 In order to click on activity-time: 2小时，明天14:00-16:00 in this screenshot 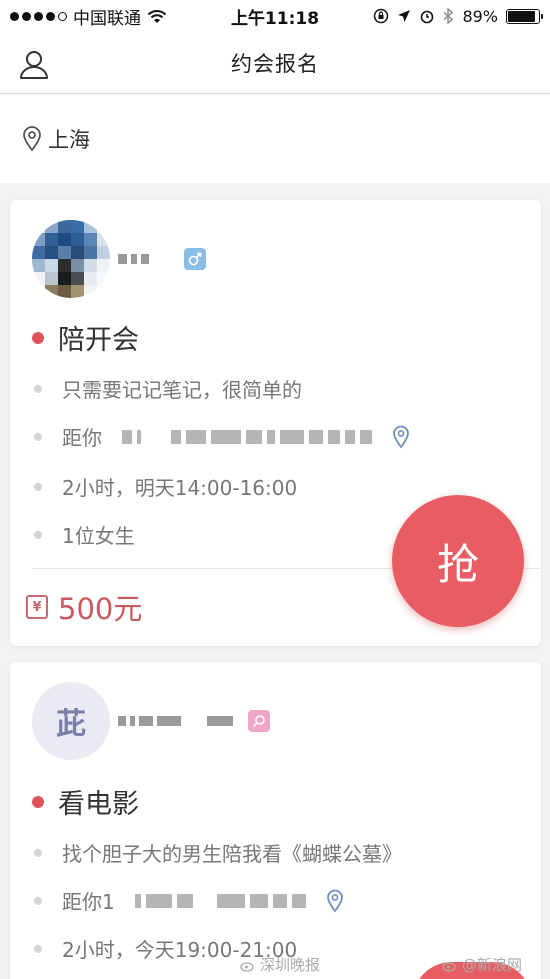, I will do `click(180, 488)`.